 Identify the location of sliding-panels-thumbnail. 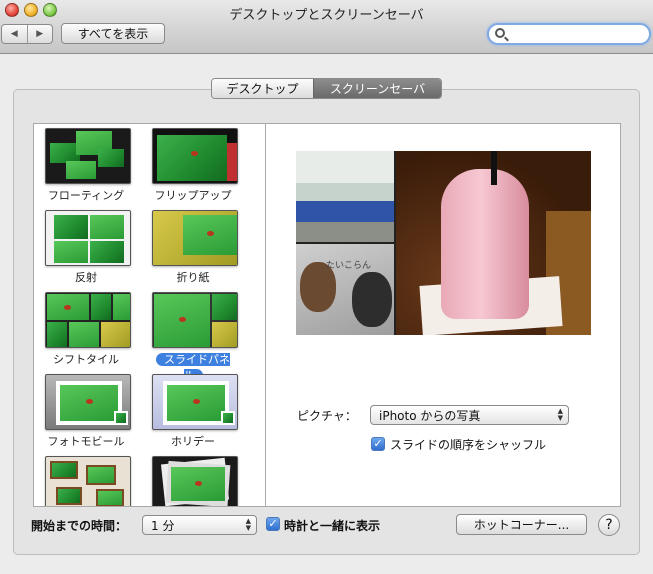
(195, 320).